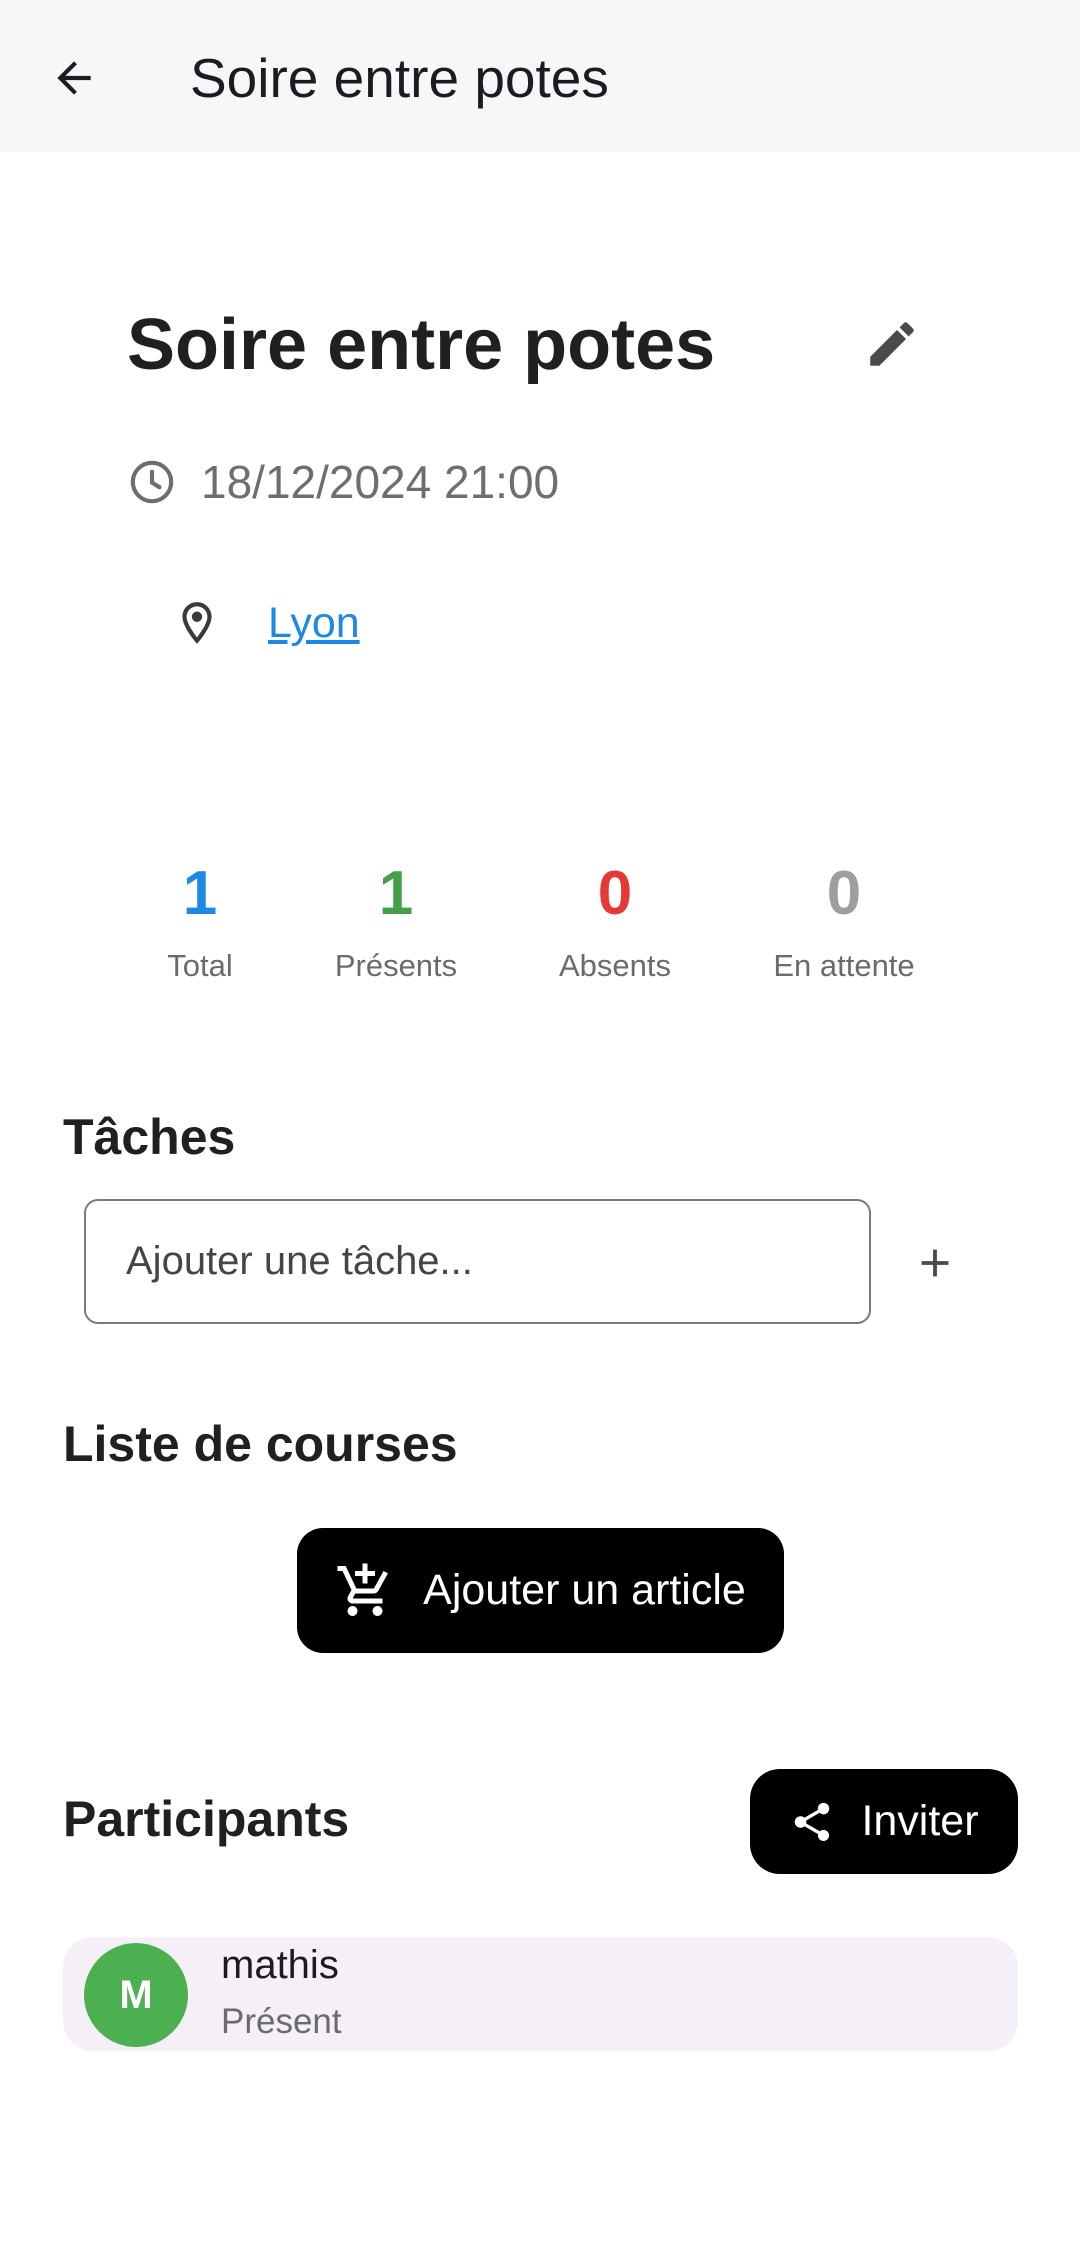  Describe the element at coordinates (920, 1821) in the screenshot. I see `invite-label: Inviter` at that location.